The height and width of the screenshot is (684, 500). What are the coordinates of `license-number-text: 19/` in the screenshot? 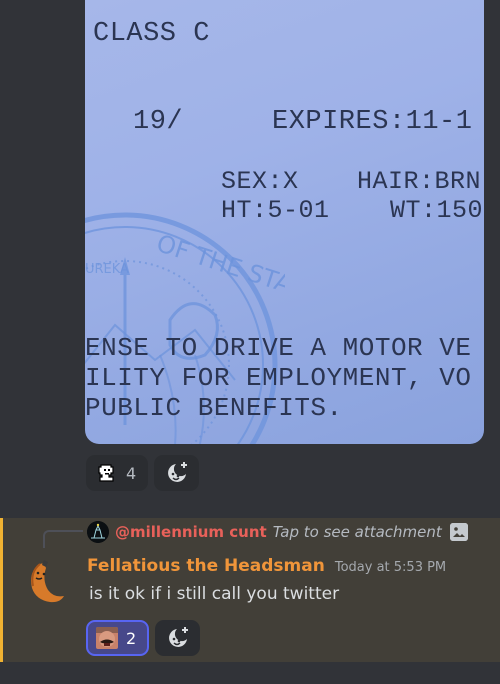 It's located at (158, 122).